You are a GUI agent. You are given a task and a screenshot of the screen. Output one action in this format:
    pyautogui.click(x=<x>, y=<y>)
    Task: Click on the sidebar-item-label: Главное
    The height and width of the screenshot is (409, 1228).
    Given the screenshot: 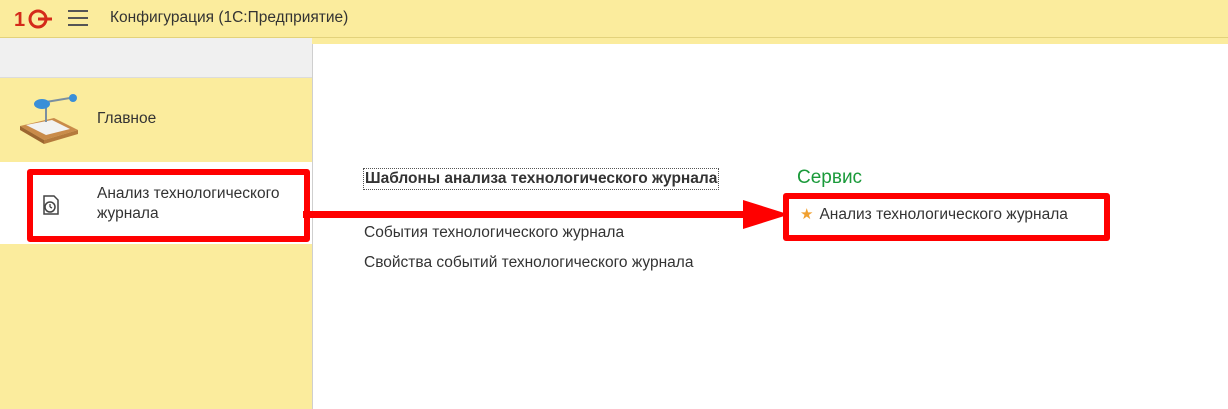 What is the action you would take?
    pyautogui.click(x=127, y=118)
    